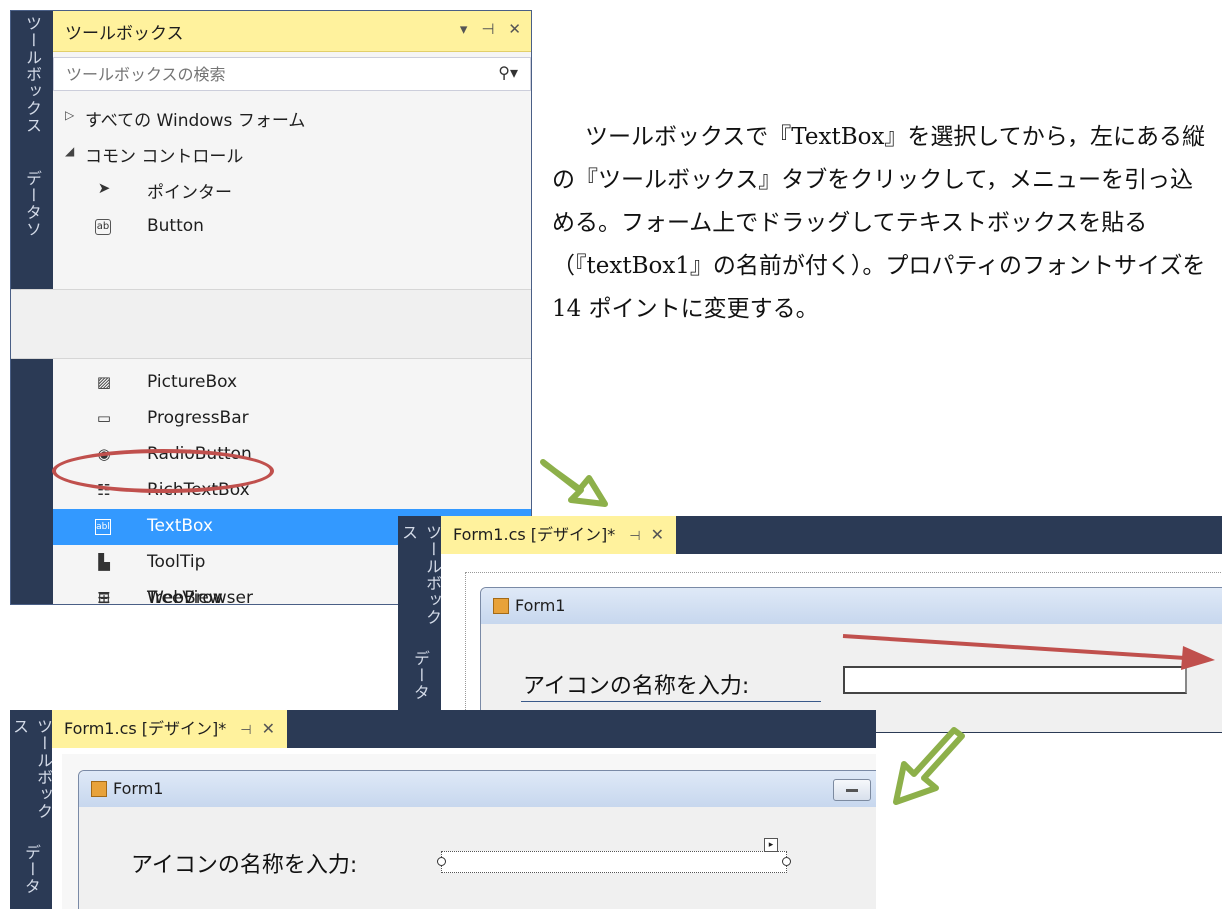 The width and height of the screenshot is (1222, 909). I want to click on side-tab-data: データ, so click(31, 874).